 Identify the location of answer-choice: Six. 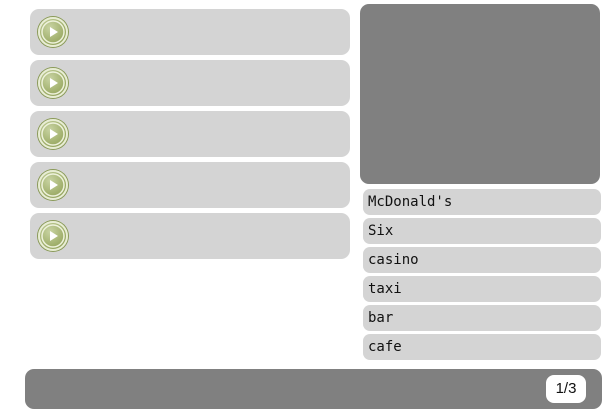
(482, 231).